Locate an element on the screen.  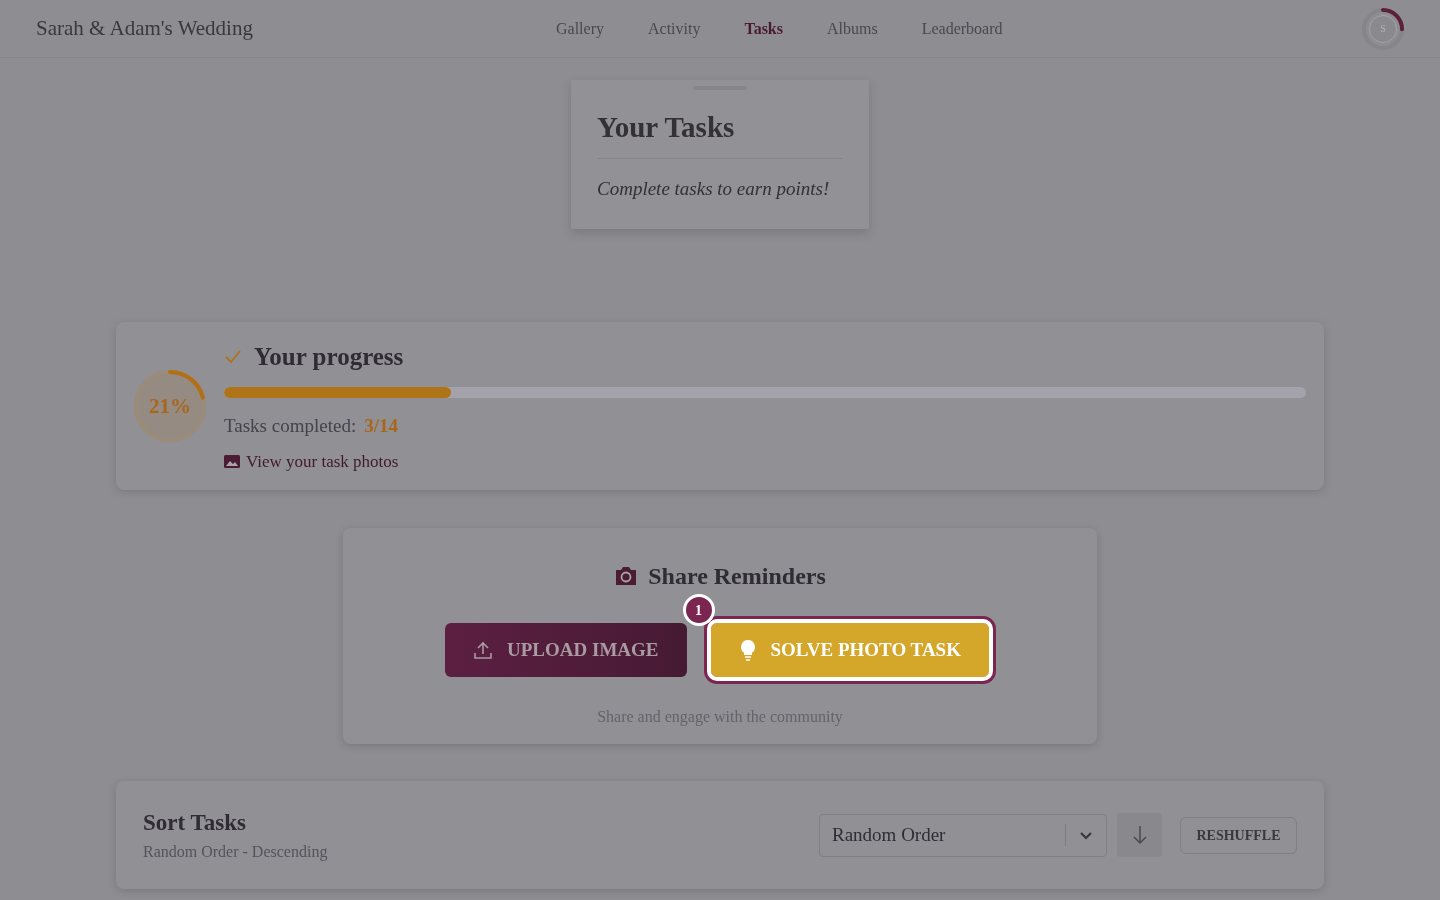
sort-select: Random Order is located at coordinates (963, 835).